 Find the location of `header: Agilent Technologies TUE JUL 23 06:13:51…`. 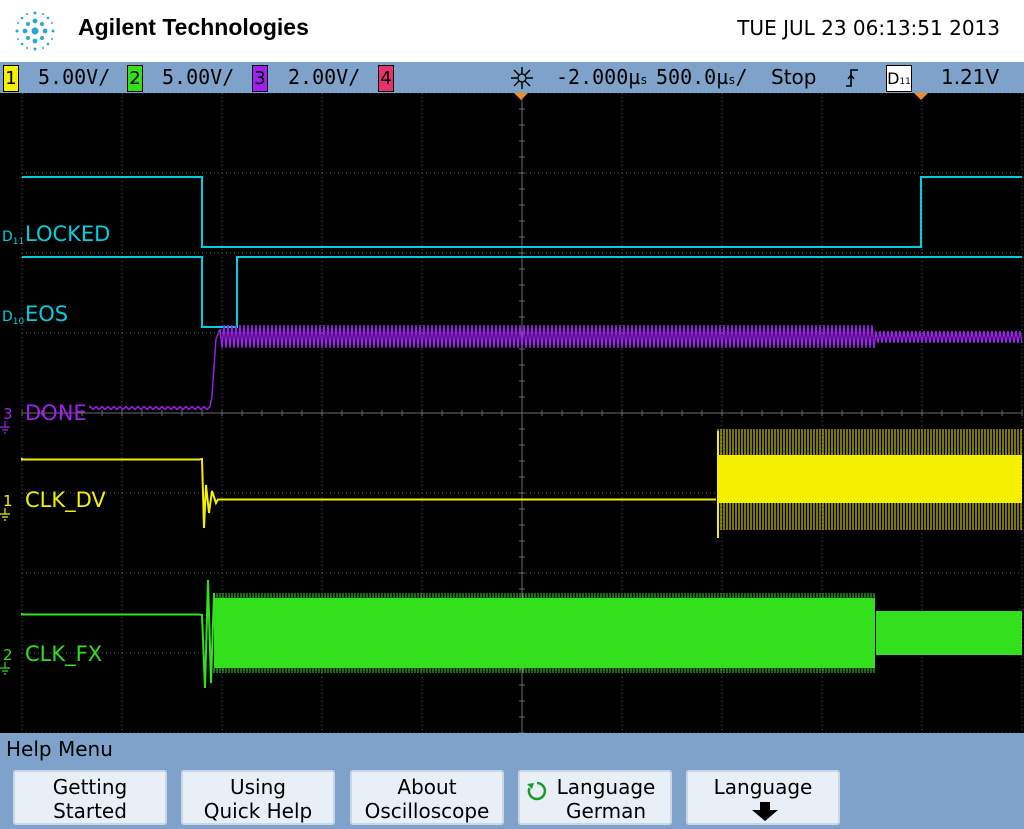

header: Agilent Technologies TUE JUL 23 06:13:51… is located at coordinates (512, 31).